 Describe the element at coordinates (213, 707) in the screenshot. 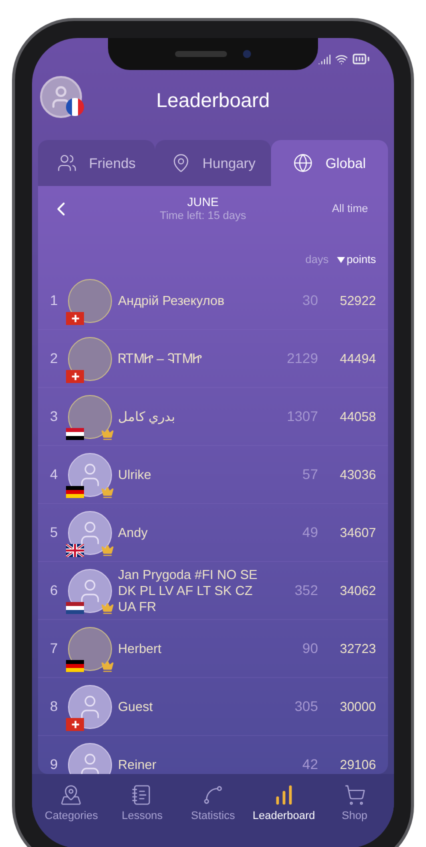

I see `leaderboard-row: 8 Guest 305 30000` at that location.